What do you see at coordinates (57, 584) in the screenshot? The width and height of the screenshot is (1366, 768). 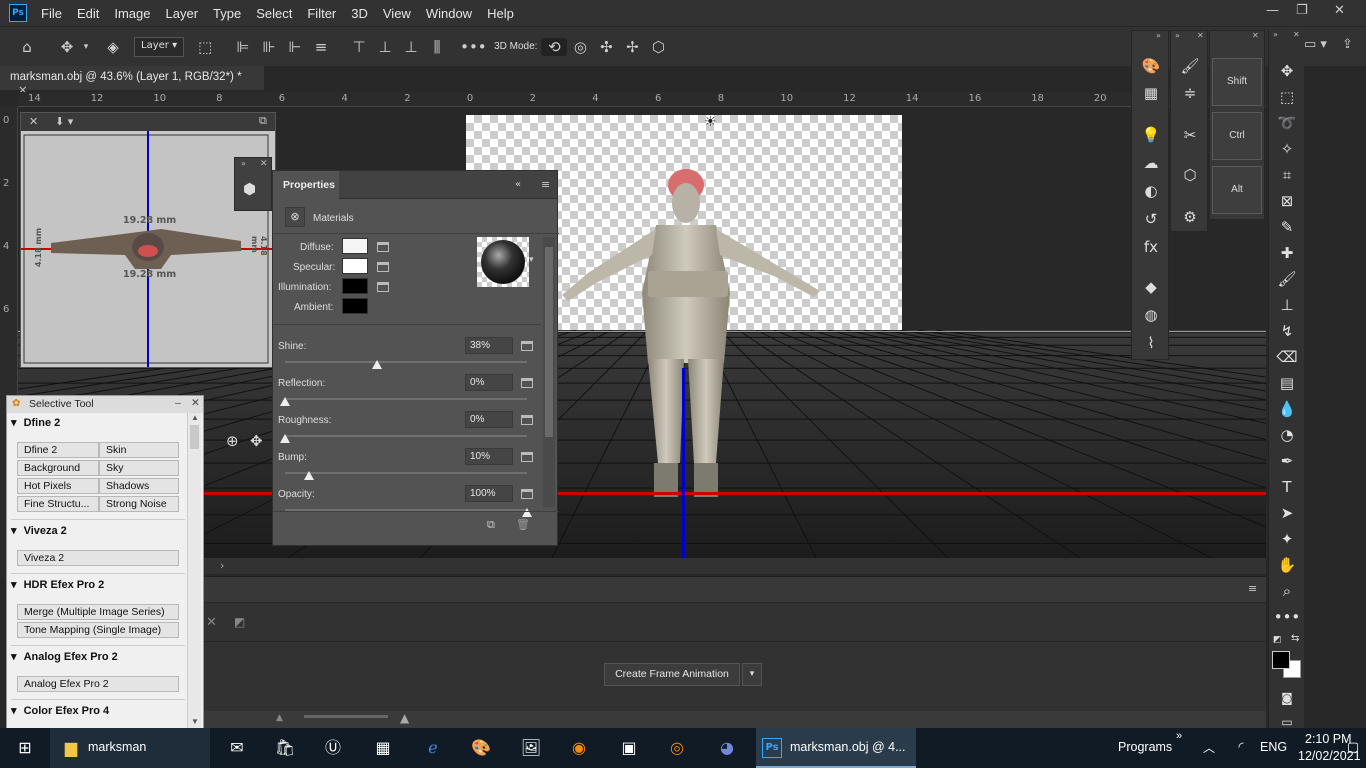 I see `group-hdr-efex: ▾ HDR Efex Pro 2` at bounding box center [57, 584].